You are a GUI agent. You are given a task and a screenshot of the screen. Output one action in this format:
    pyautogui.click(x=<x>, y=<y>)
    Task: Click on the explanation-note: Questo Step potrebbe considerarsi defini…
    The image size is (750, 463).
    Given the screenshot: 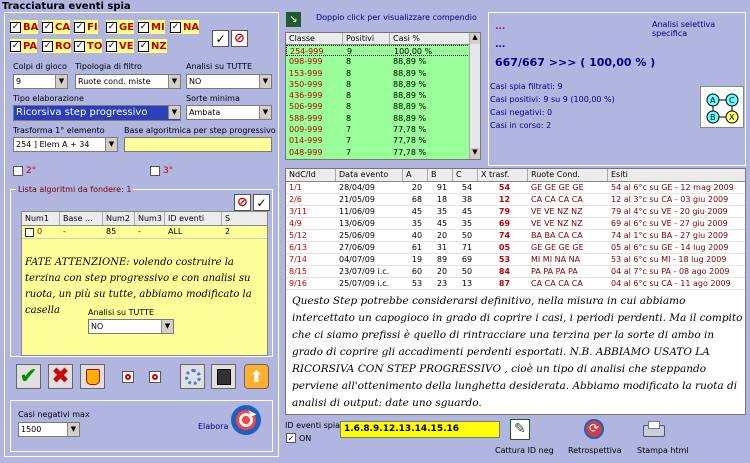 What is the action you would take?
    pyautogui.click(x=517, y=352)
    